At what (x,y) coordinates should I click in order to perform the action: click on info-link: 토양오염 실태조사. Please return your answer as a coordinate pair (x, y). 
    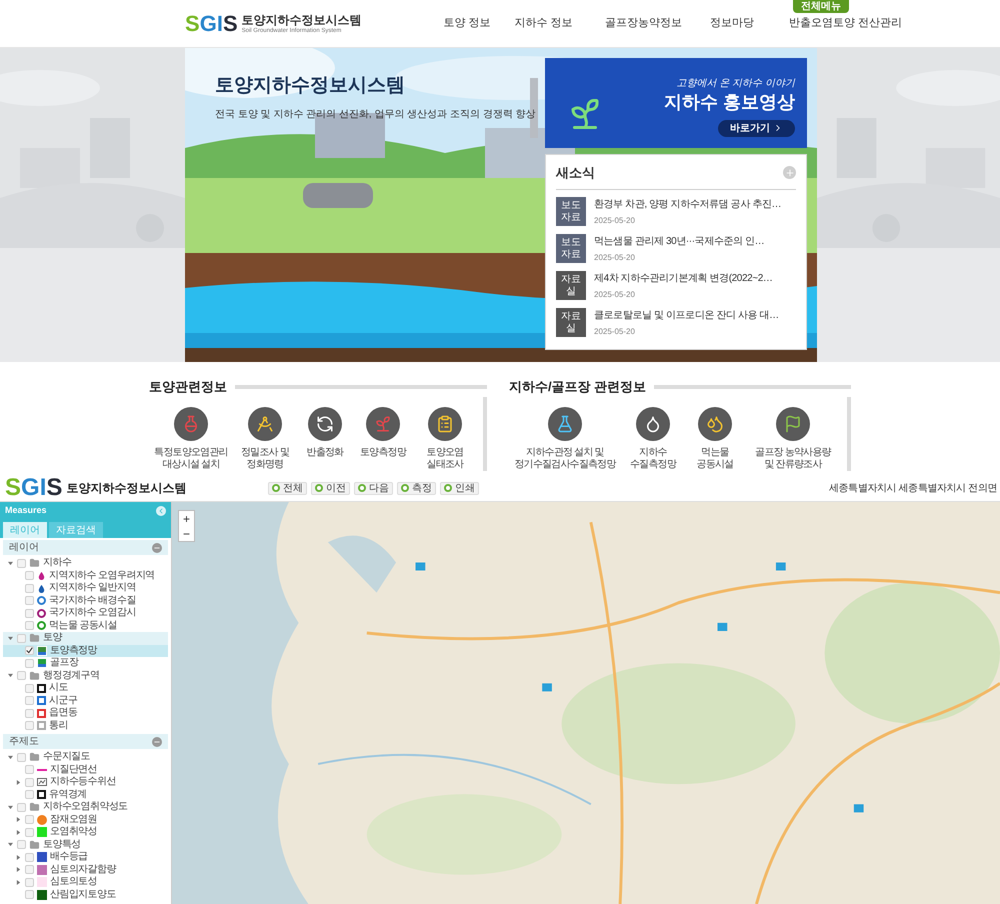
    Looking at the image, I should click on (445, 438).